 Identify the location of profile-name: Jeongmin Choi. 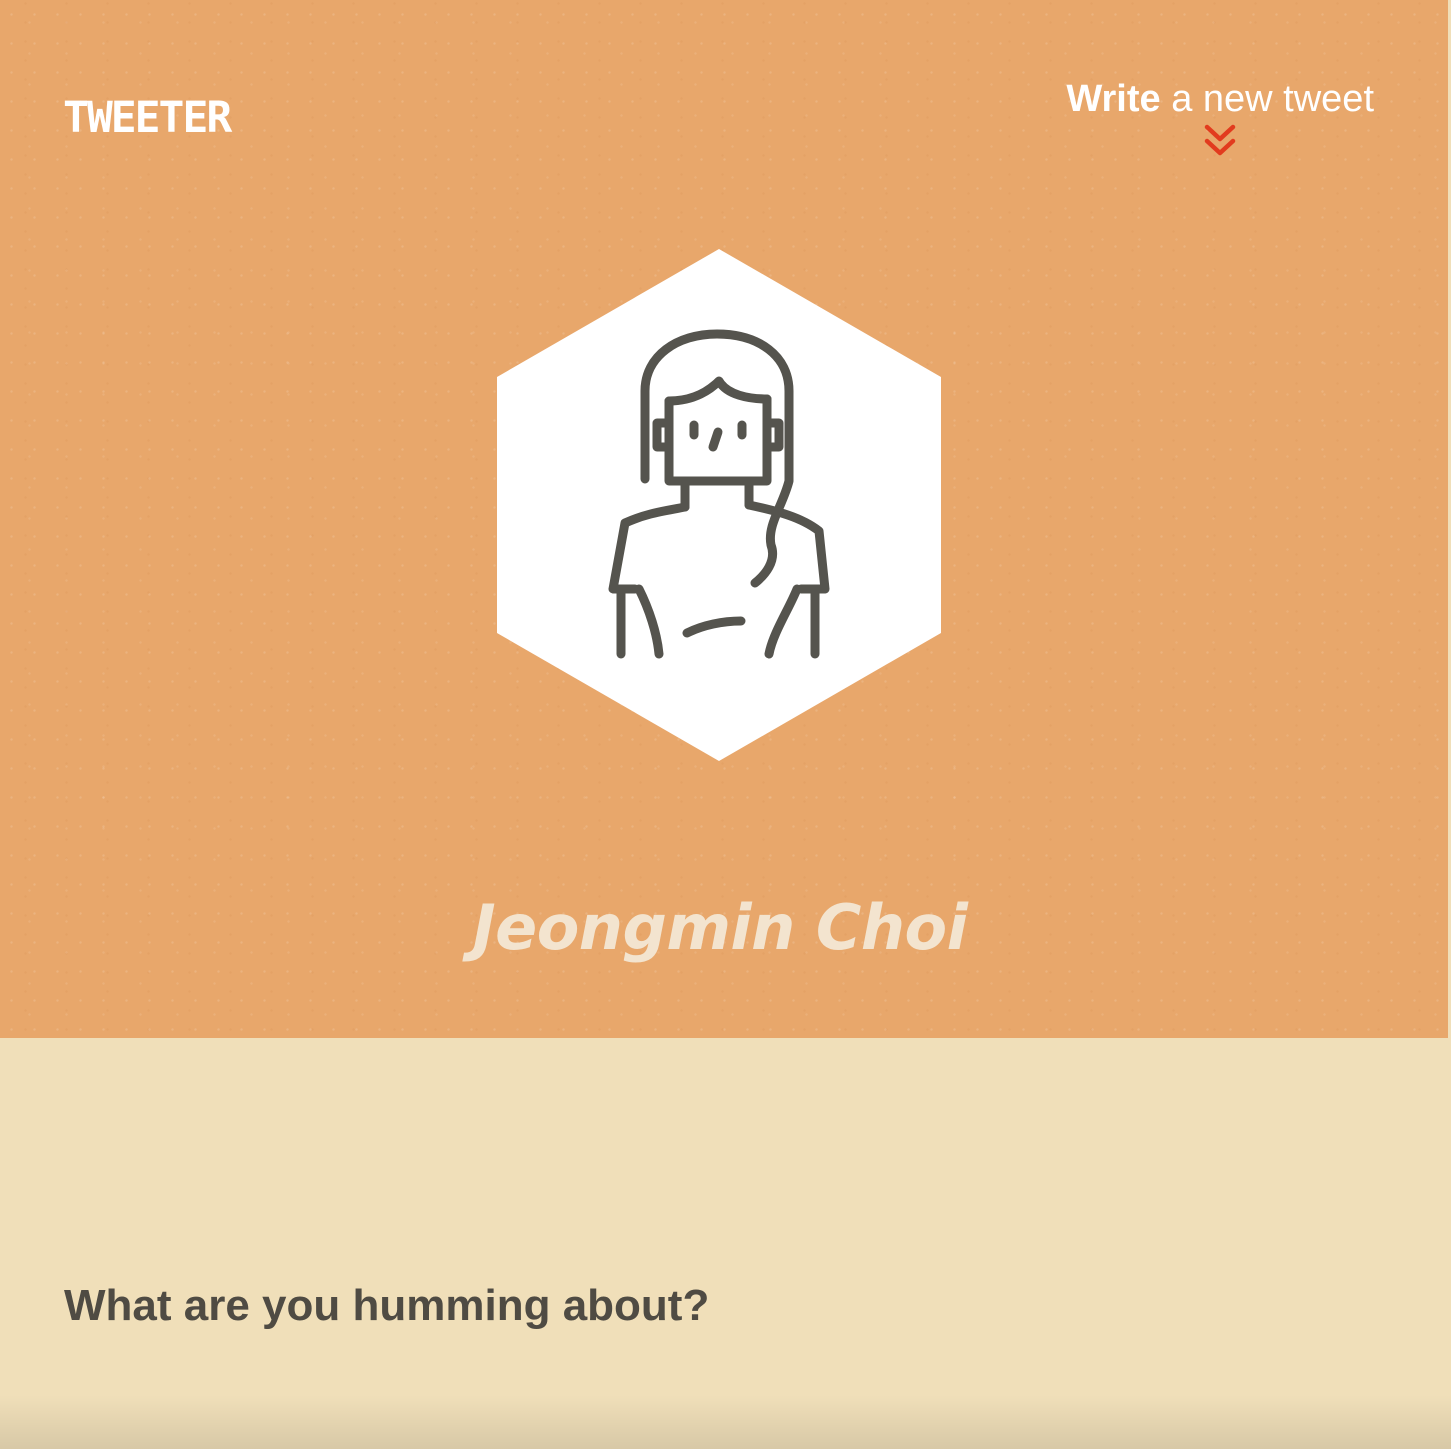
(720, 927).